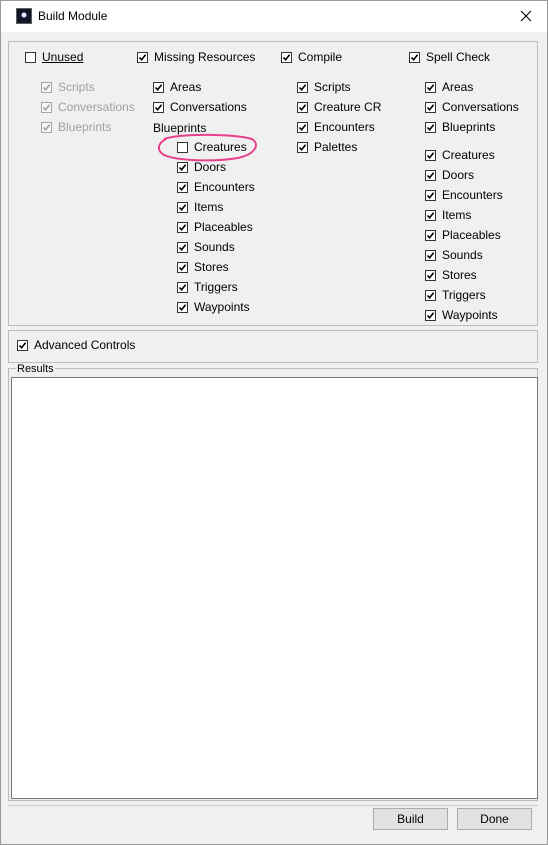 This screenshot has height=845, width=548. I want to click on compile-scripts-checkbox: Scripts, so click(324, 87).